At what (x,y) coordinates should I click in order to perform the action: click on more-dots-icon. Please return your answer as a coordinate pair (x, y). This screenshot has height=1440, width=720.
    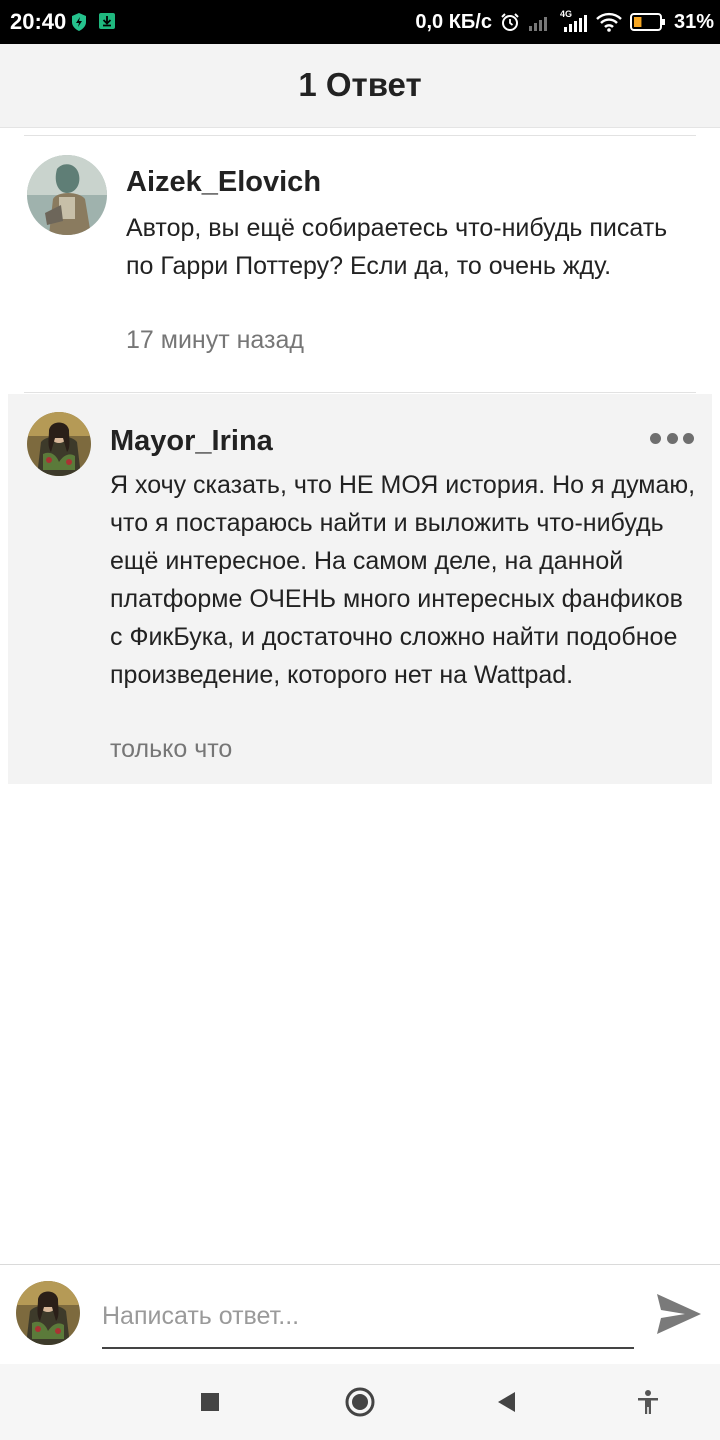
    Looking at the image, I should click on (672, 438).